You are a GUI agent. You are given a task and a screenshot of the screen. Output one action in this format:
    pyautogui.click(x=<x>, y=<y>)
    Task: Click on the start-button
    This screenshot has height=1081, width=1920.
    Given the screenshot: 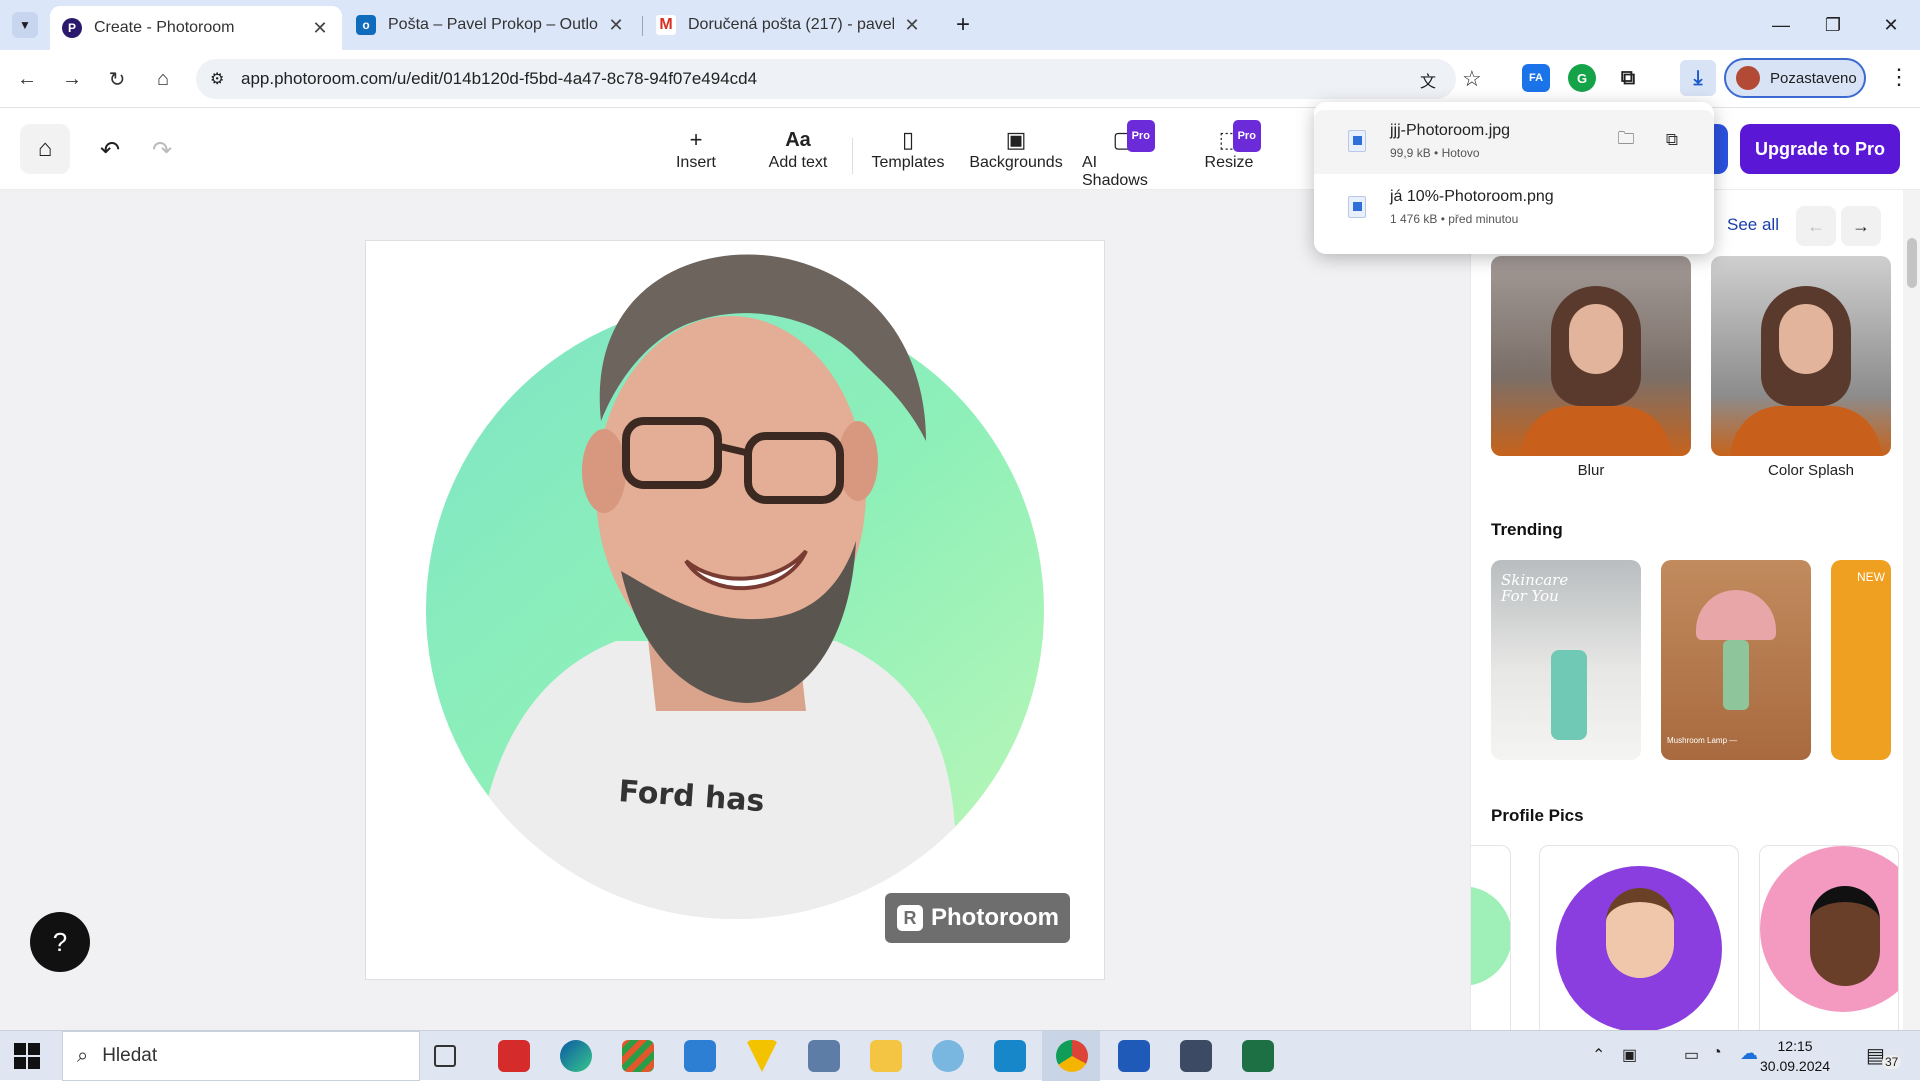 What is the action you would take?
    pyautogui.click(x=27, y=1056)
    